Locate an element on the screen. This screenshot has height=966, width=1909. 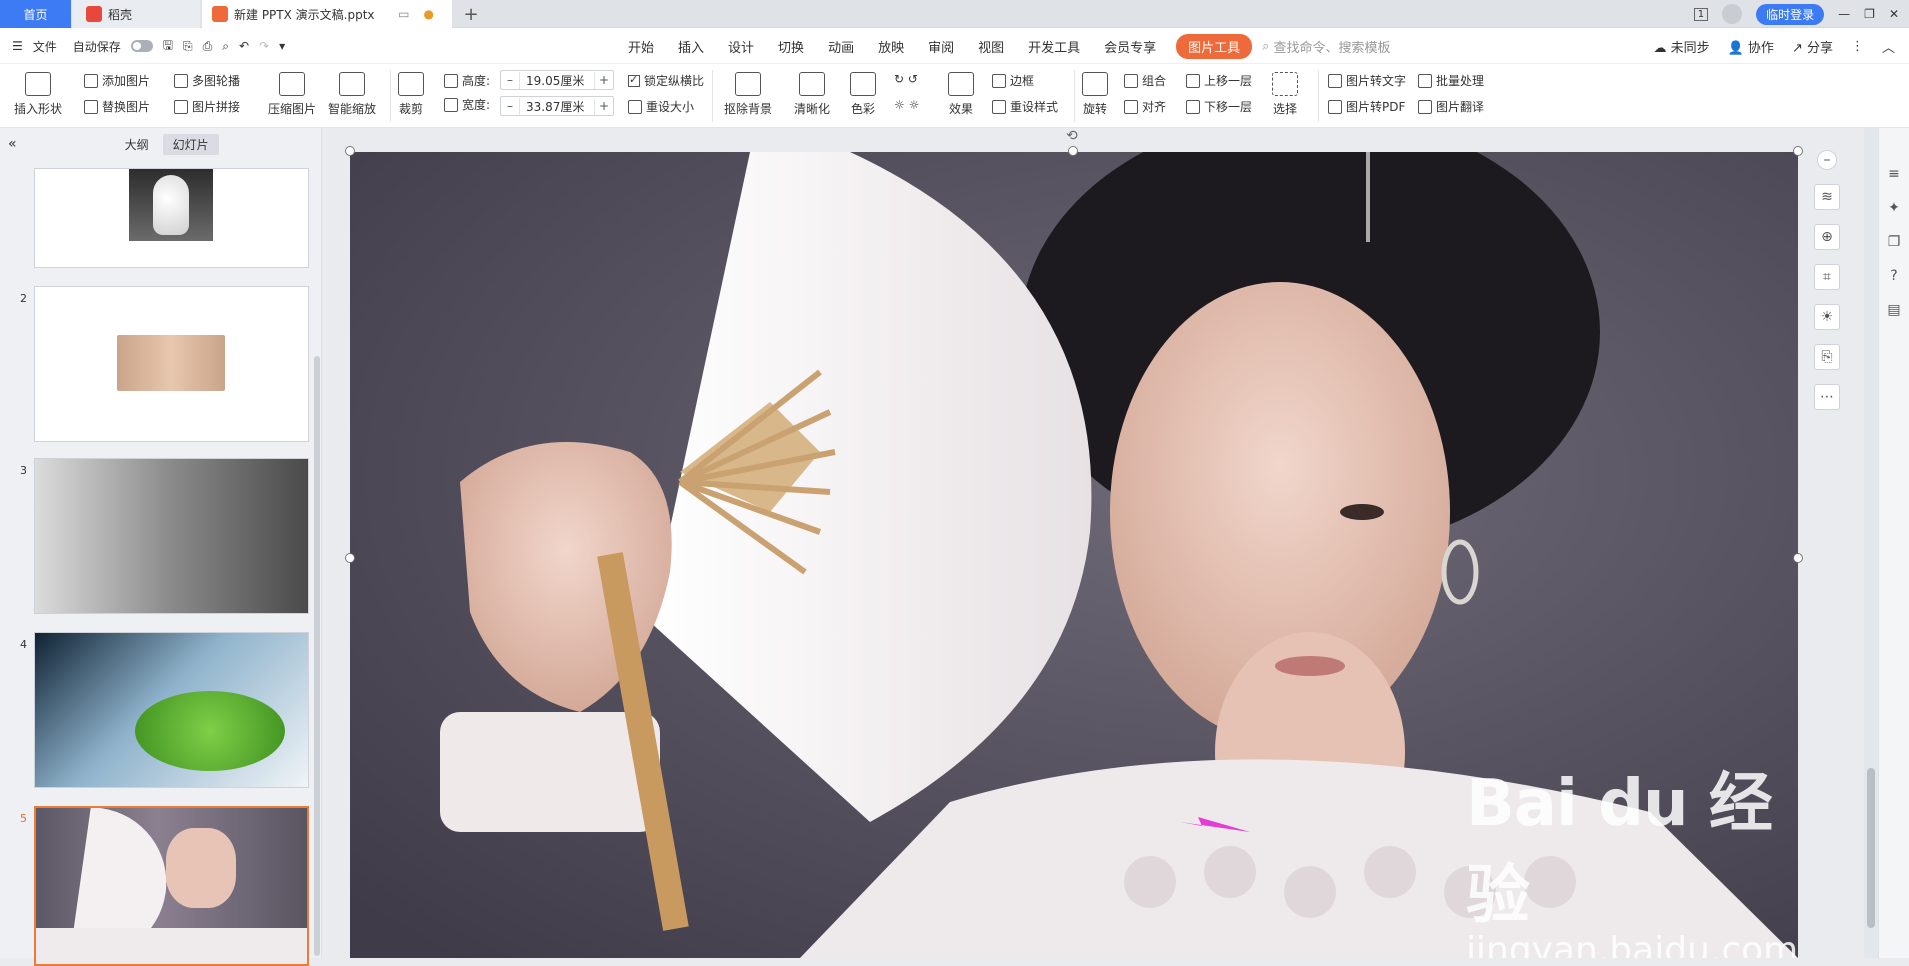
rotate-handle-icon: ⟲ is located at coordinates (1072, 136).